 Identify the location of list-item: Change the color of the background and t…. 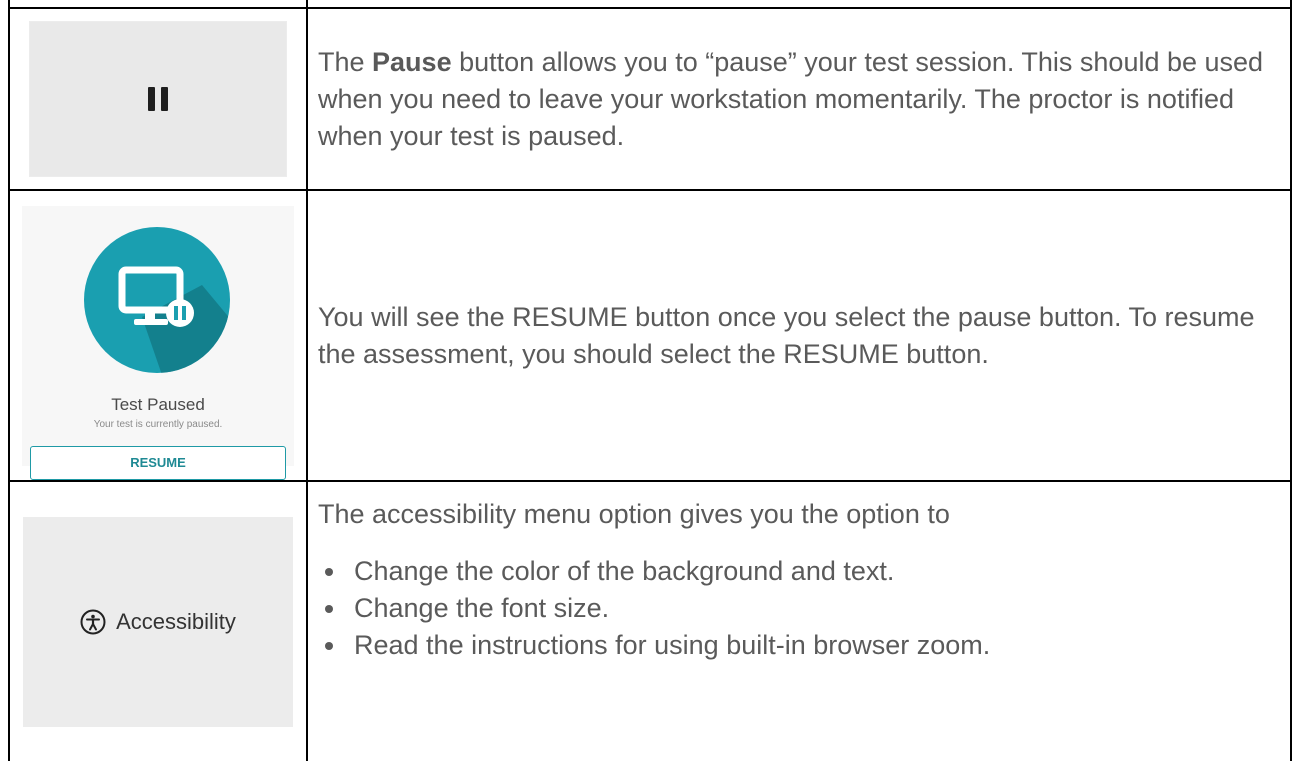
(819, 571).